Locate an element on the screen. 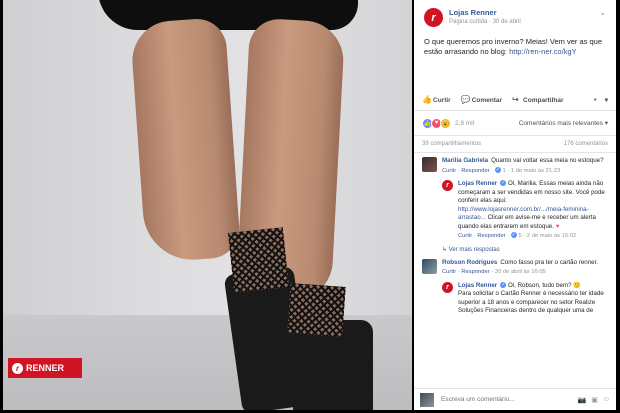  comment-sort-dropdown: Comentários mais relevantes ▾ is located at coordinates (563, 123).